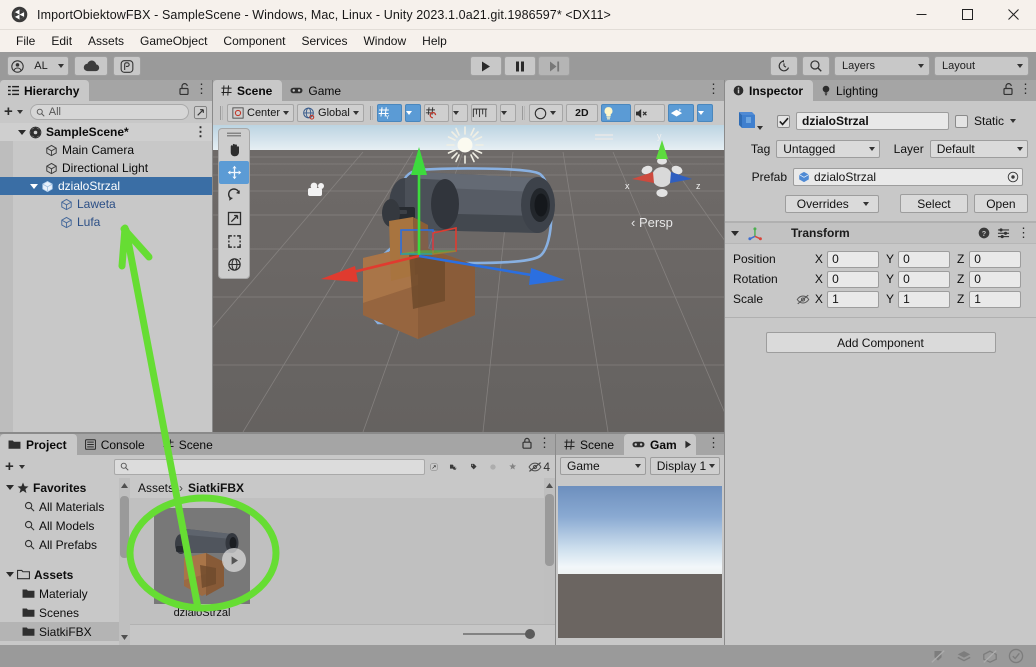 Image resolution: width=1036 pixels, height=667 pixels. I want to click on tree-row-siatkifbx: SiatkiFBX, so click(65, 631).